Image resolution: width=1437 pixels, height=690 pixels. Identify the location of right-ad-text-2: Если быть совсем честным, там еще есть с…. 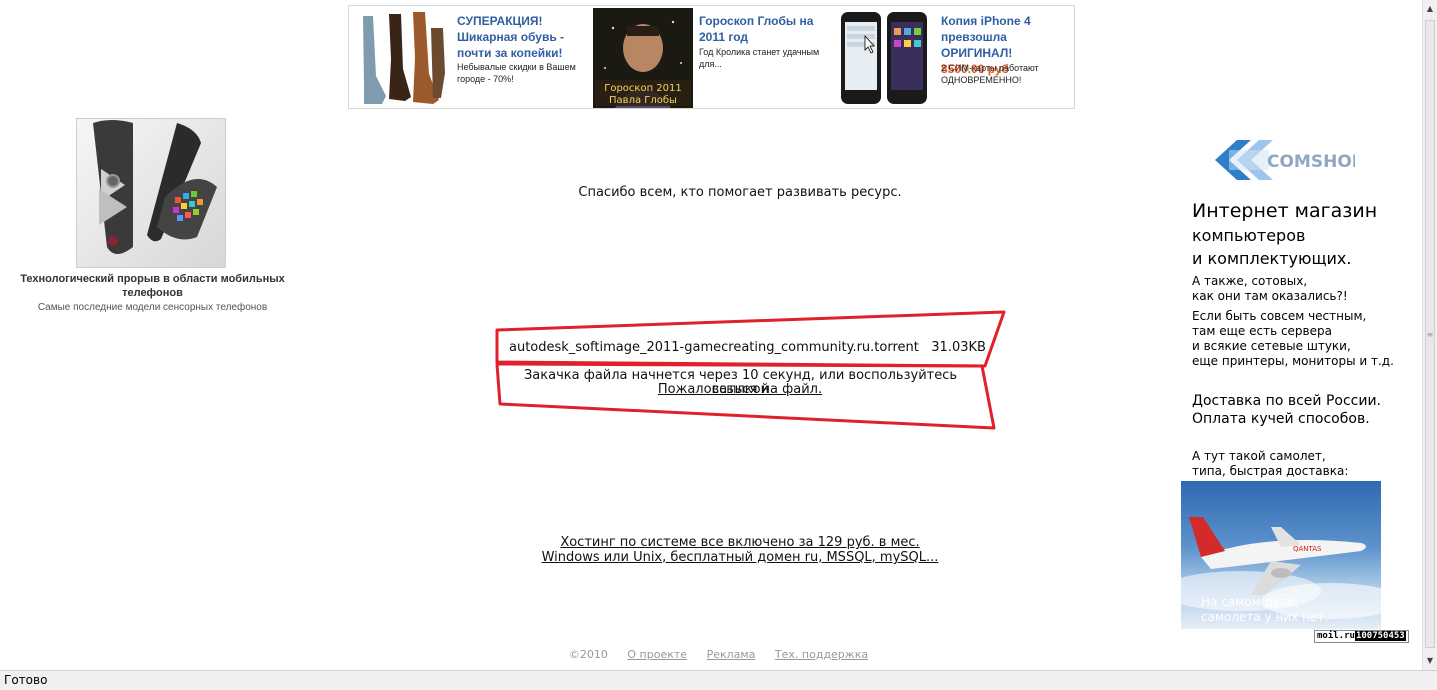
(1302, 339).